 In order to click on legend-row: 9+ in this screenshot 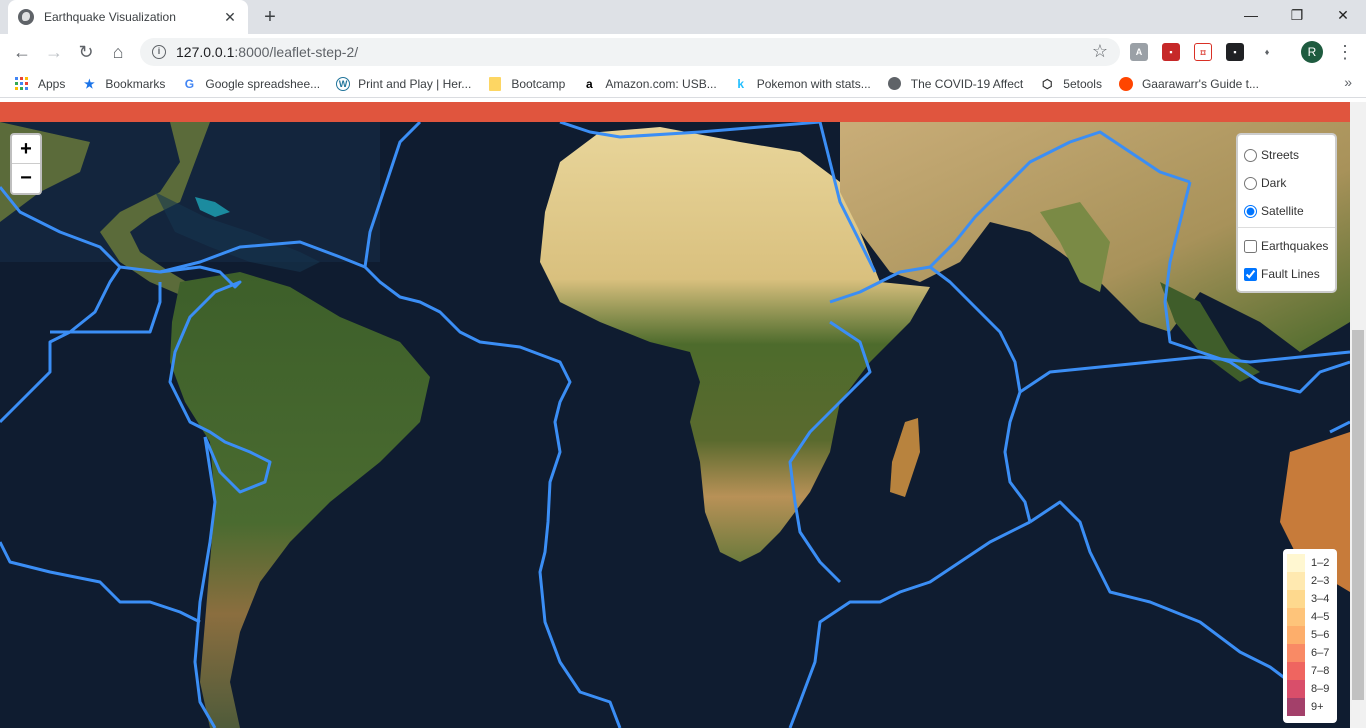, I will do `click(1310, 707)`.